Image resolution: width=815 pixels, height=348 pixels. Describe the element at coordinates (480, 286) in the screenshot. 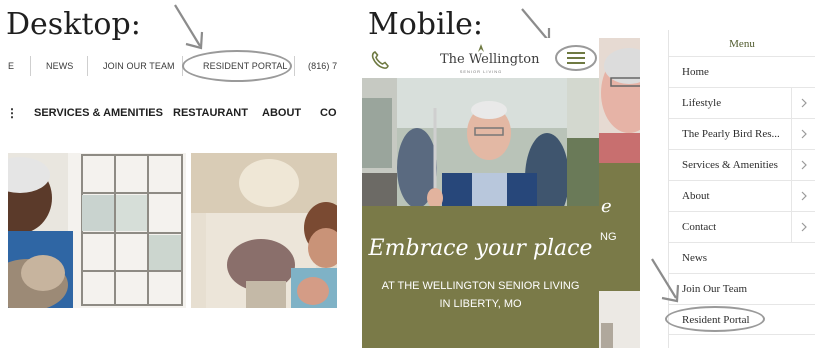

I see `hero-subtitle-line1: AT THE WELLINGTON SENIOR LIVING` at that location.